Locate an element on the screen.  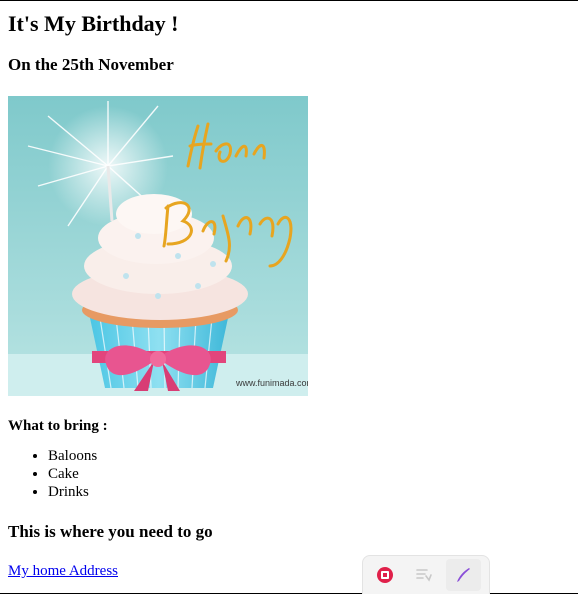
event-date: On the 25th November is located at coordinates (91, 64).